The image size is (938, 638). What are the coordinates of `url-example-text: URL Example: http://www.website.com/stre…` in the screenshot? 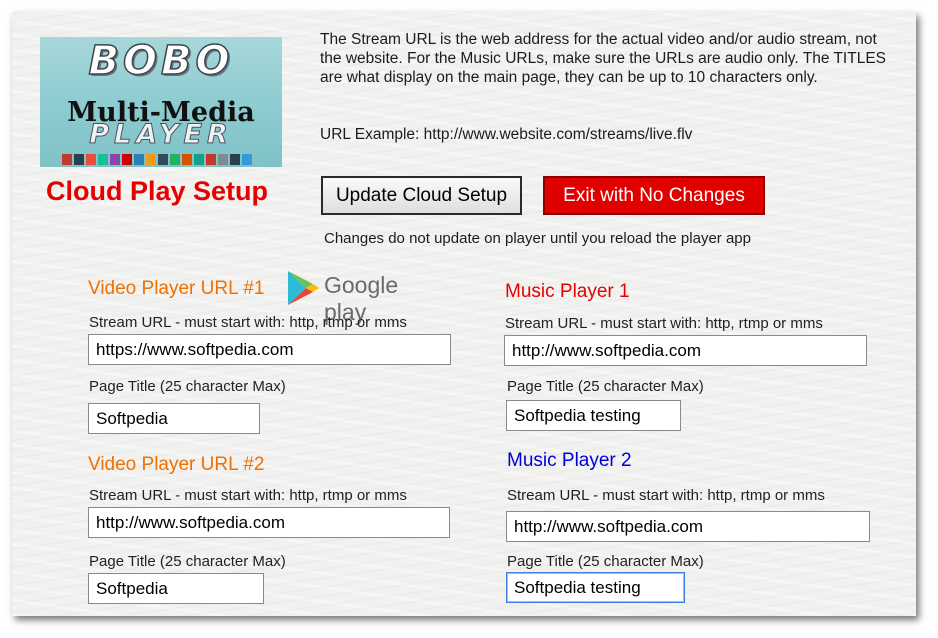 It's located at (506, 134).